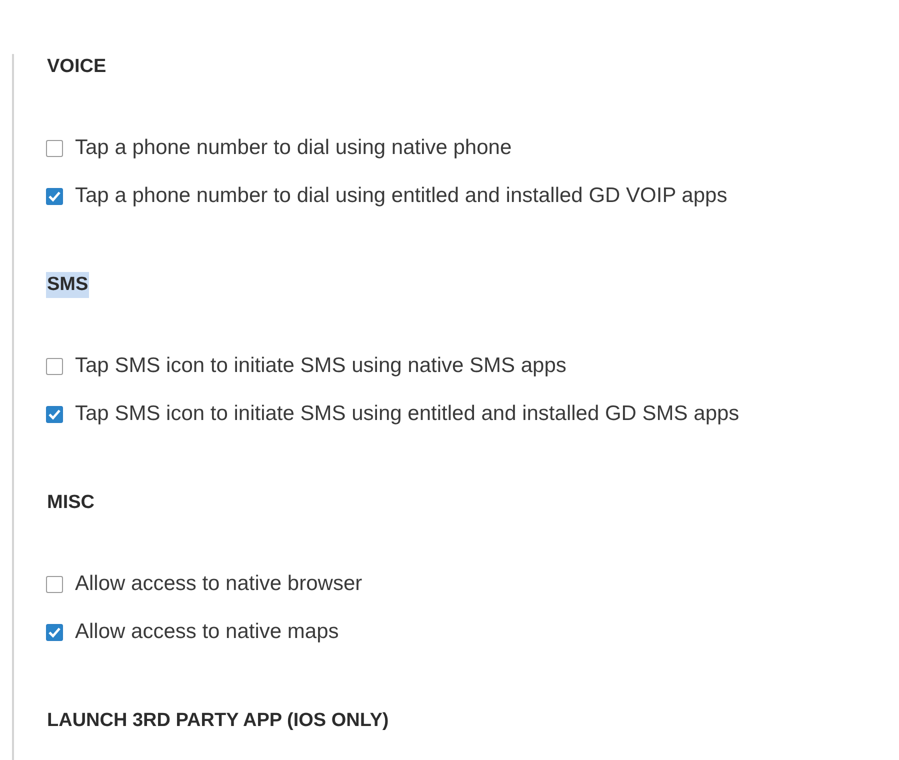 The width and height of the screenshot is (899, 760). Describe the element at coordinates (207, 632) in the screenshot. I see `option-label: Allow access to native maps` at that location.